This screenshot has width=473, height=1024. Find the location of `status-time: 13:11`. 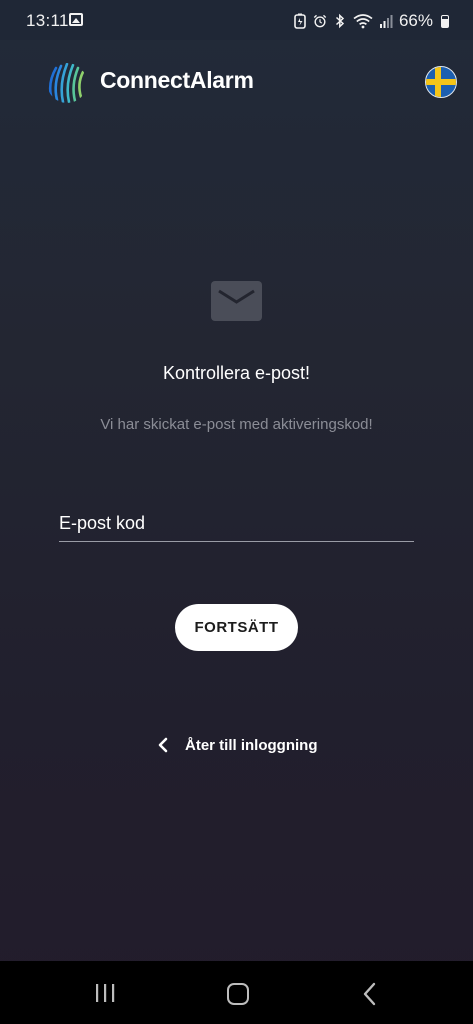

status-time: 13:11 is located at coordinates (47, 20).